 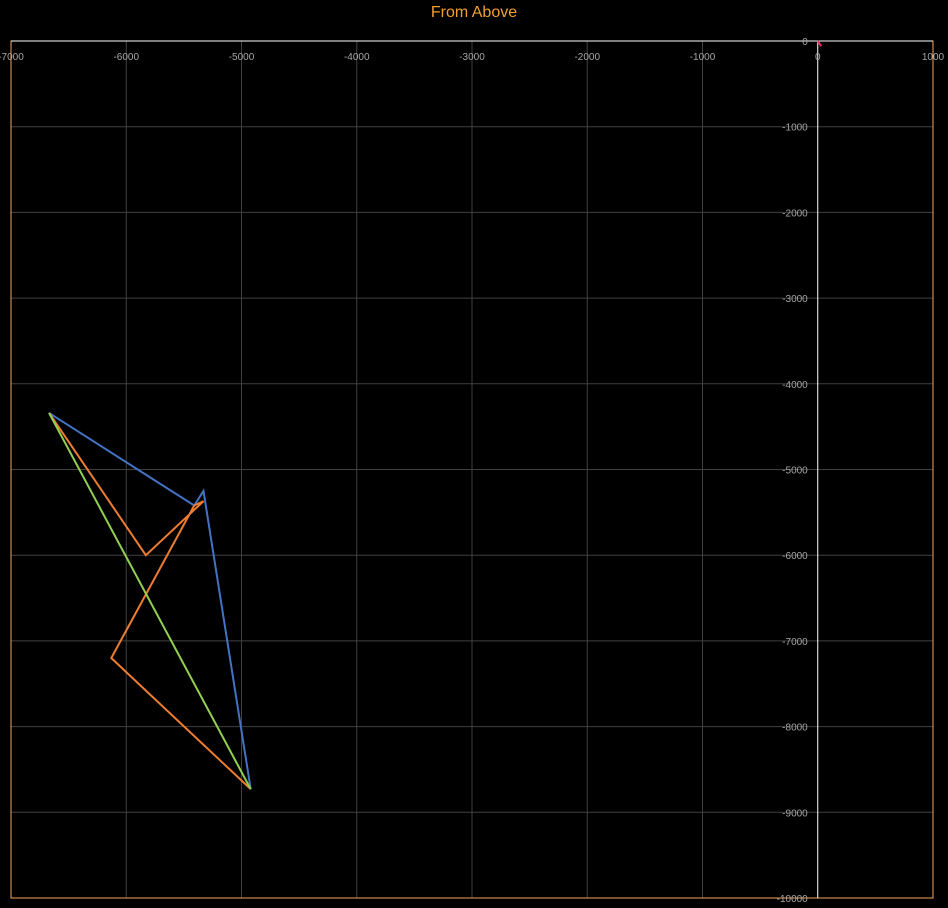 What do you see at coordinates (357, 57) in the screenshot?
I see `x-tick-label: -4000` at bounding box center [357, 57].